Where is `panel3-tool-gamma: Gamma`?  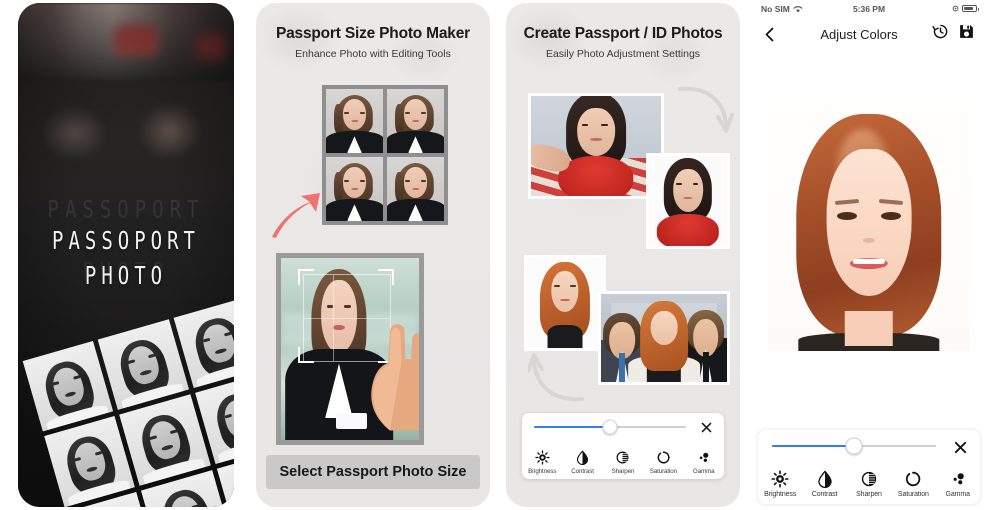
panel3-tool-gamma: Gamma is located at coordinates (704, 462).